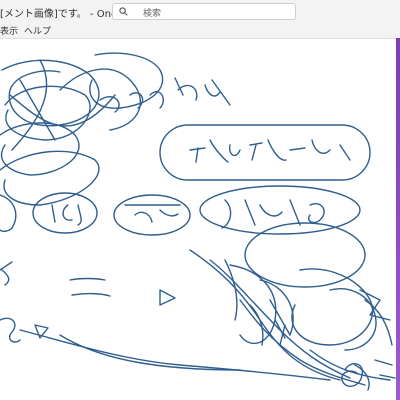 This screenshot has width=400, height=400. I want to click on menu-bar: 表示 ヘルプ, so click(200, 31).